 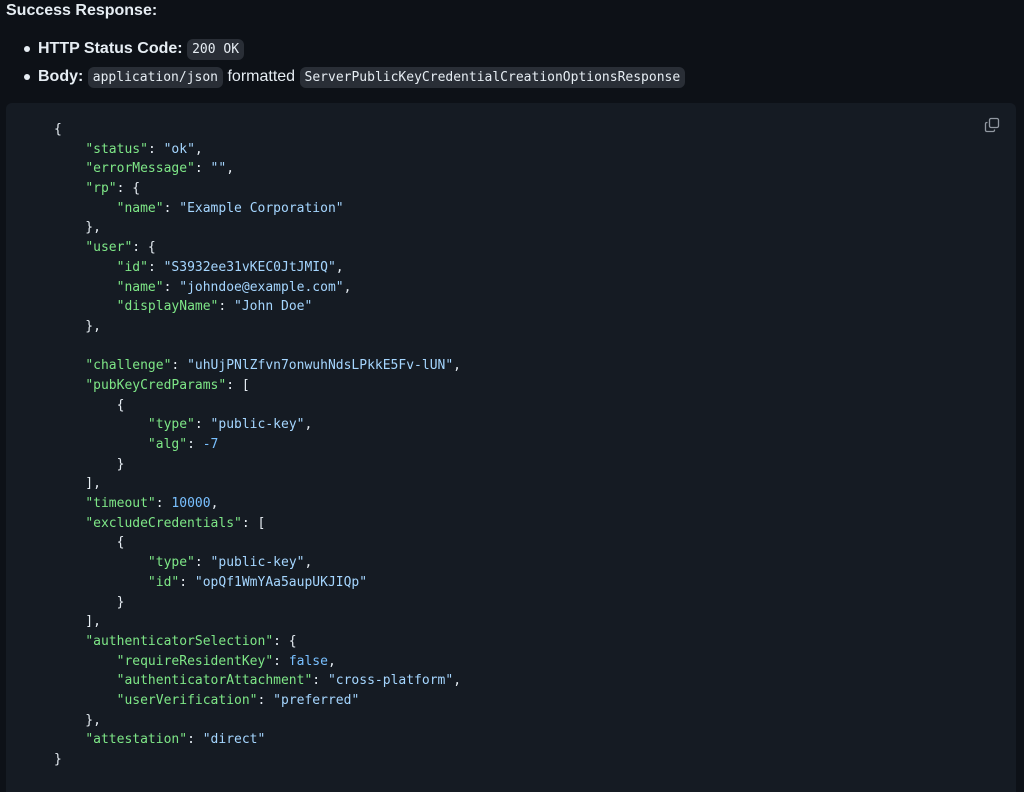 What do you see at coordinates (61, 76) in the screenshot?
I see `body-label: Body:` at bounding box center [61, 76].